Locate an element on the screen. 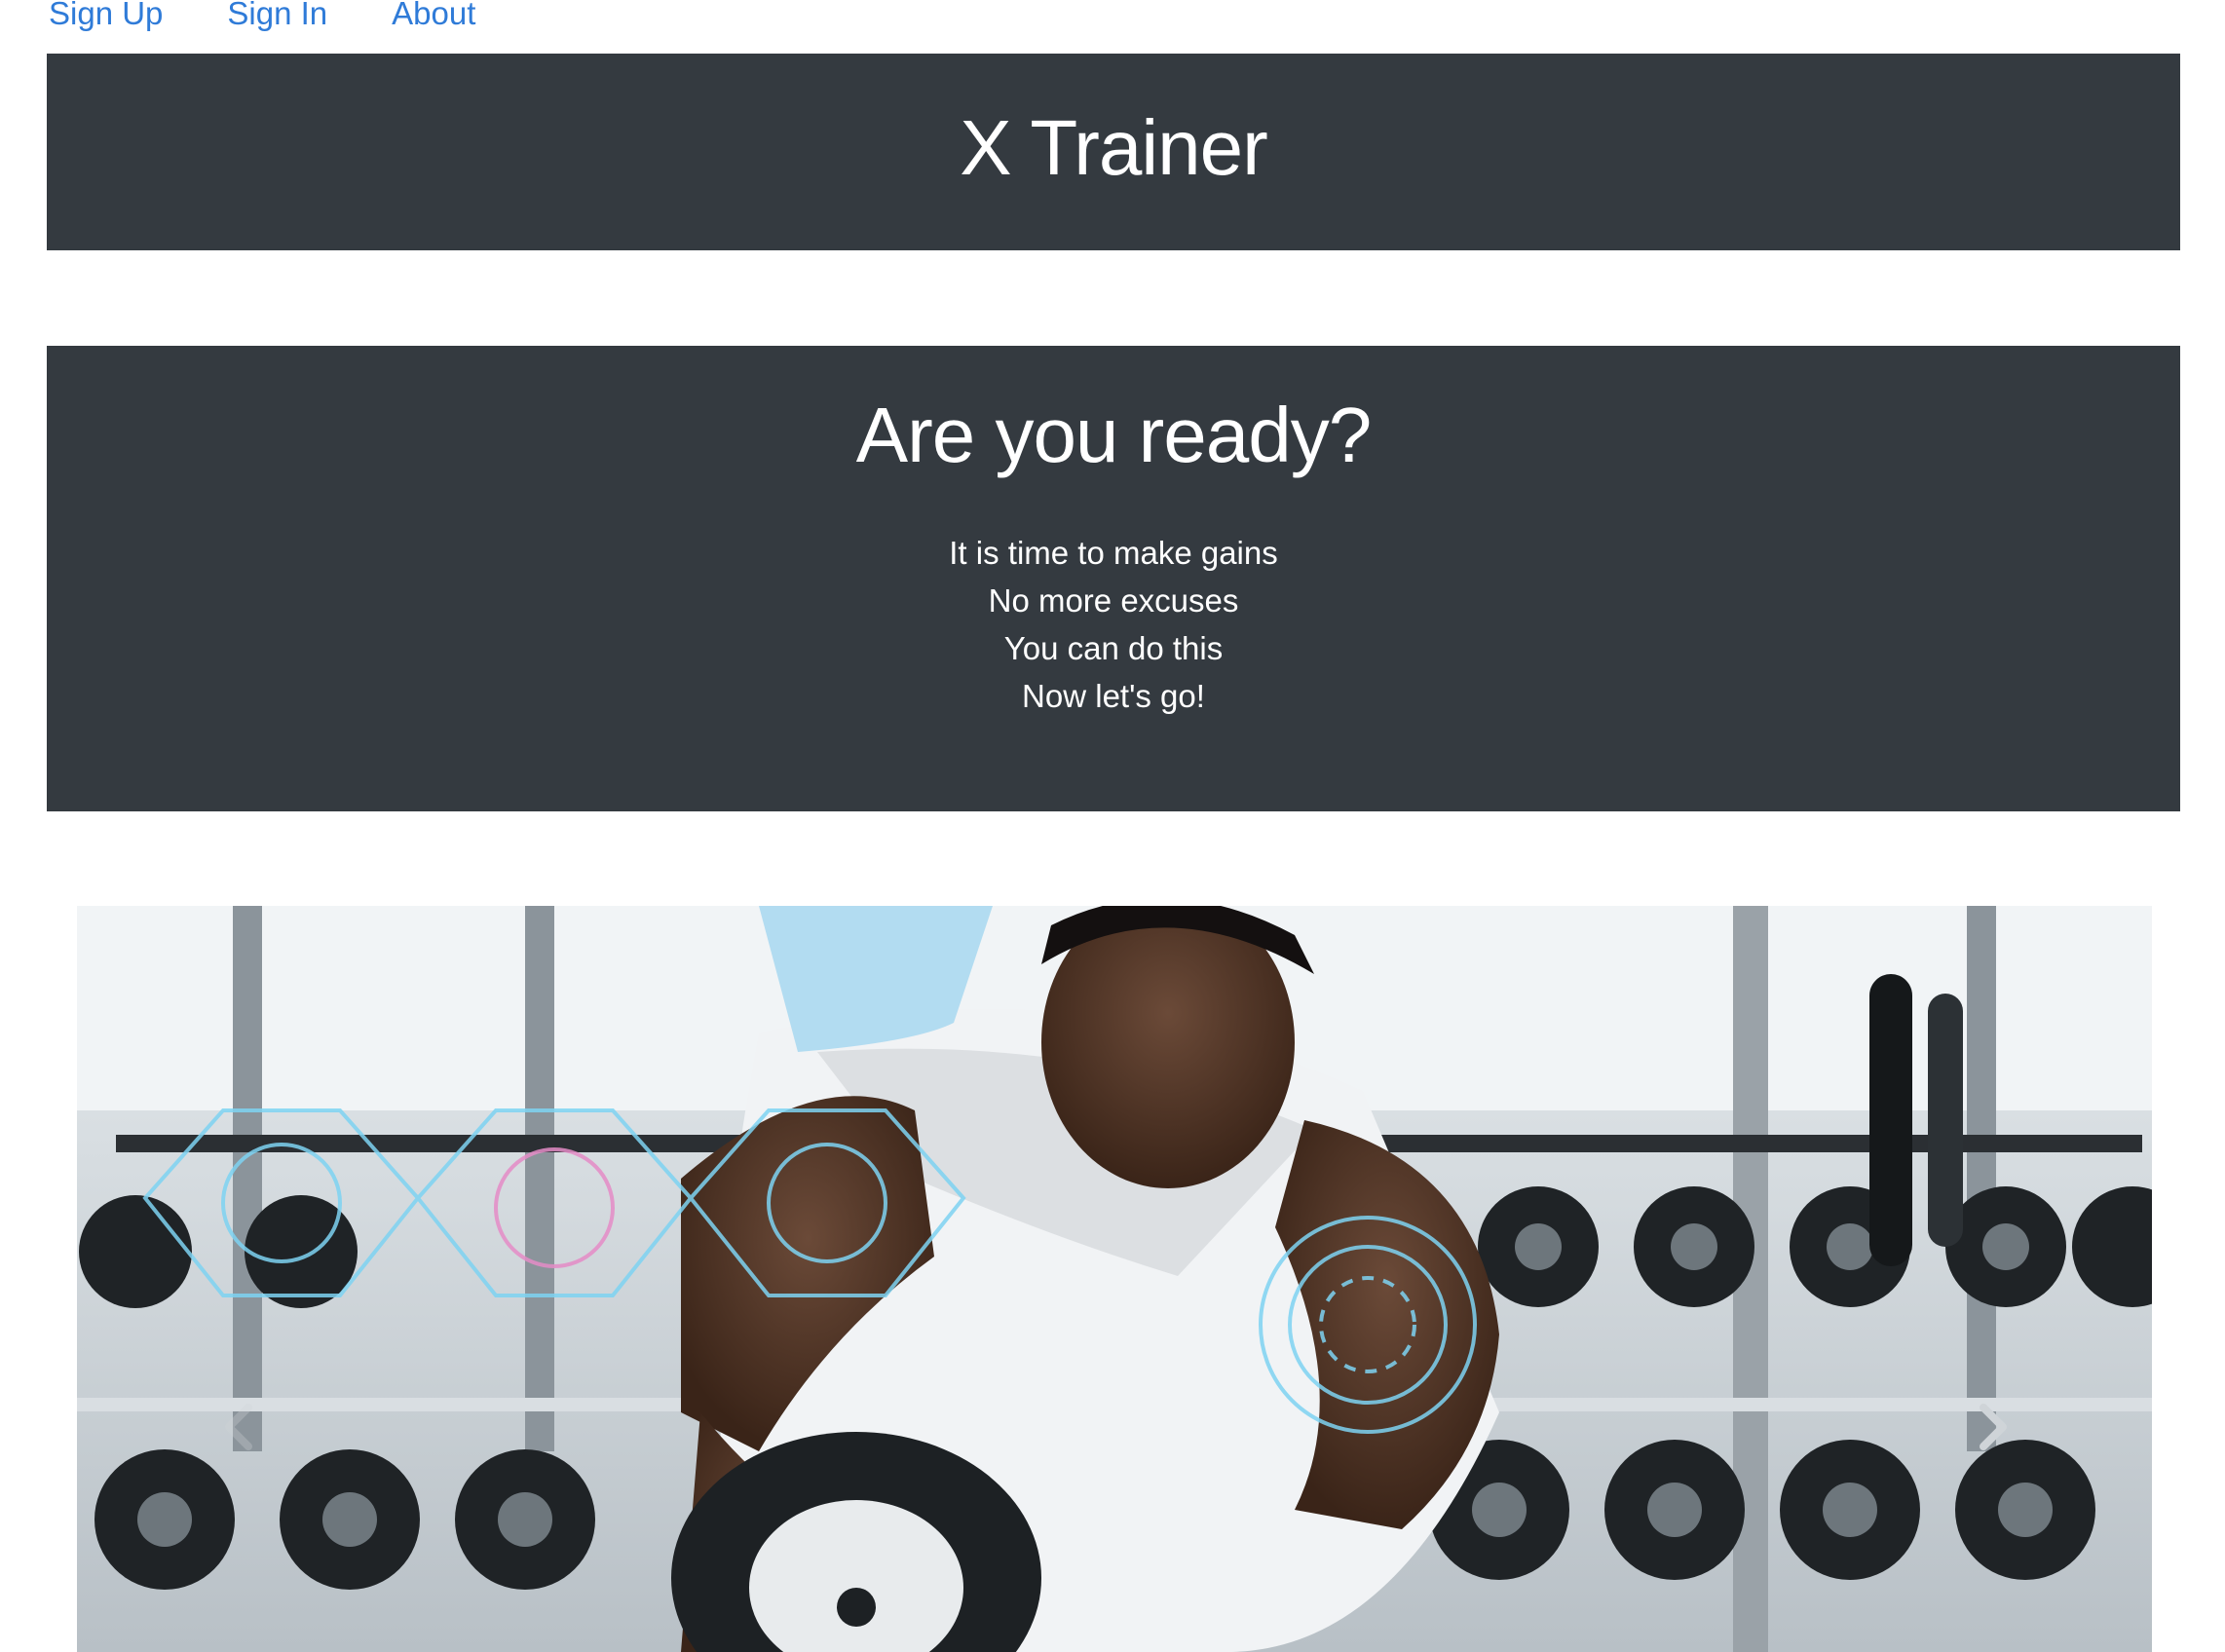  brand-banner: X Trainer is located at coordinates (1113, 152).